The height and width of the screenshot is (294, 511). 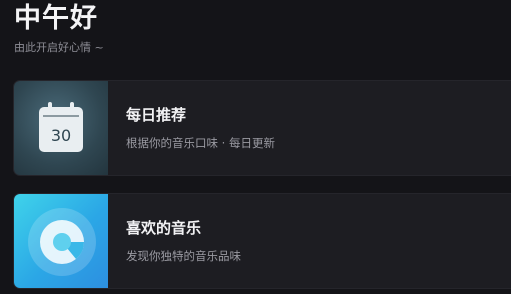 I want to click on daily-recommendation-description: 根据你的音乐口味 · 每日更新, so click(x=200, y=143).